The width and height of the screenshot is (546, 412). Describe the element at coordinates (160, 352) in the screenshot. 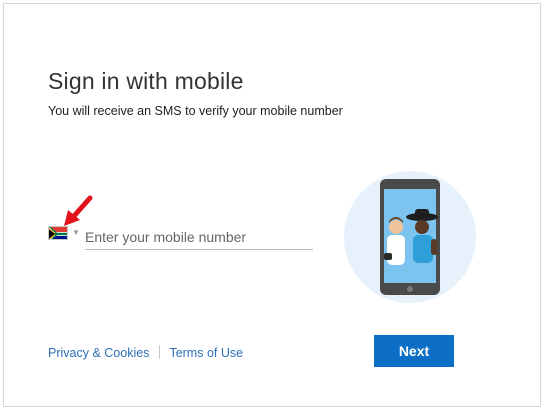

I see `footer-divider` at that location.